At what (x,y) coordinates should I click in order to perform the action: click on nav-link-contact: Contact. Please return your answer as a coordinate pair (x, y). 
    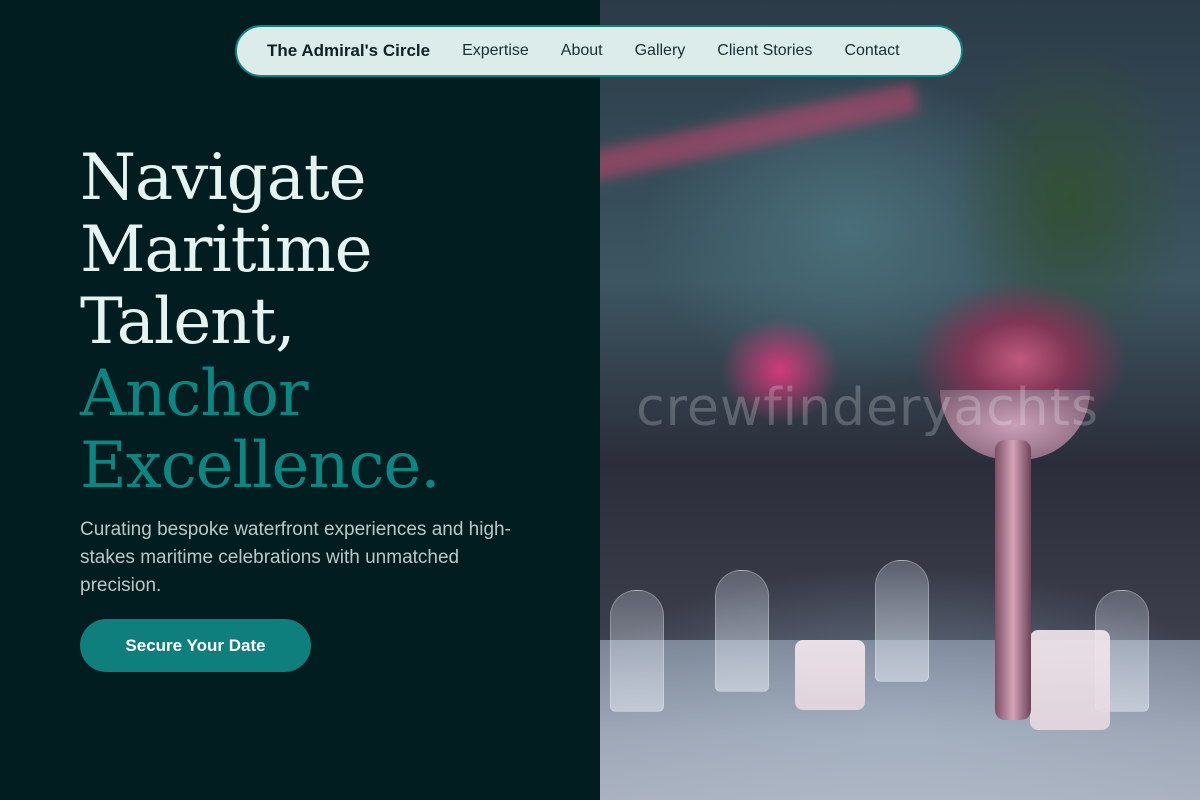
    Looking at the image, I should click on (871, 51).